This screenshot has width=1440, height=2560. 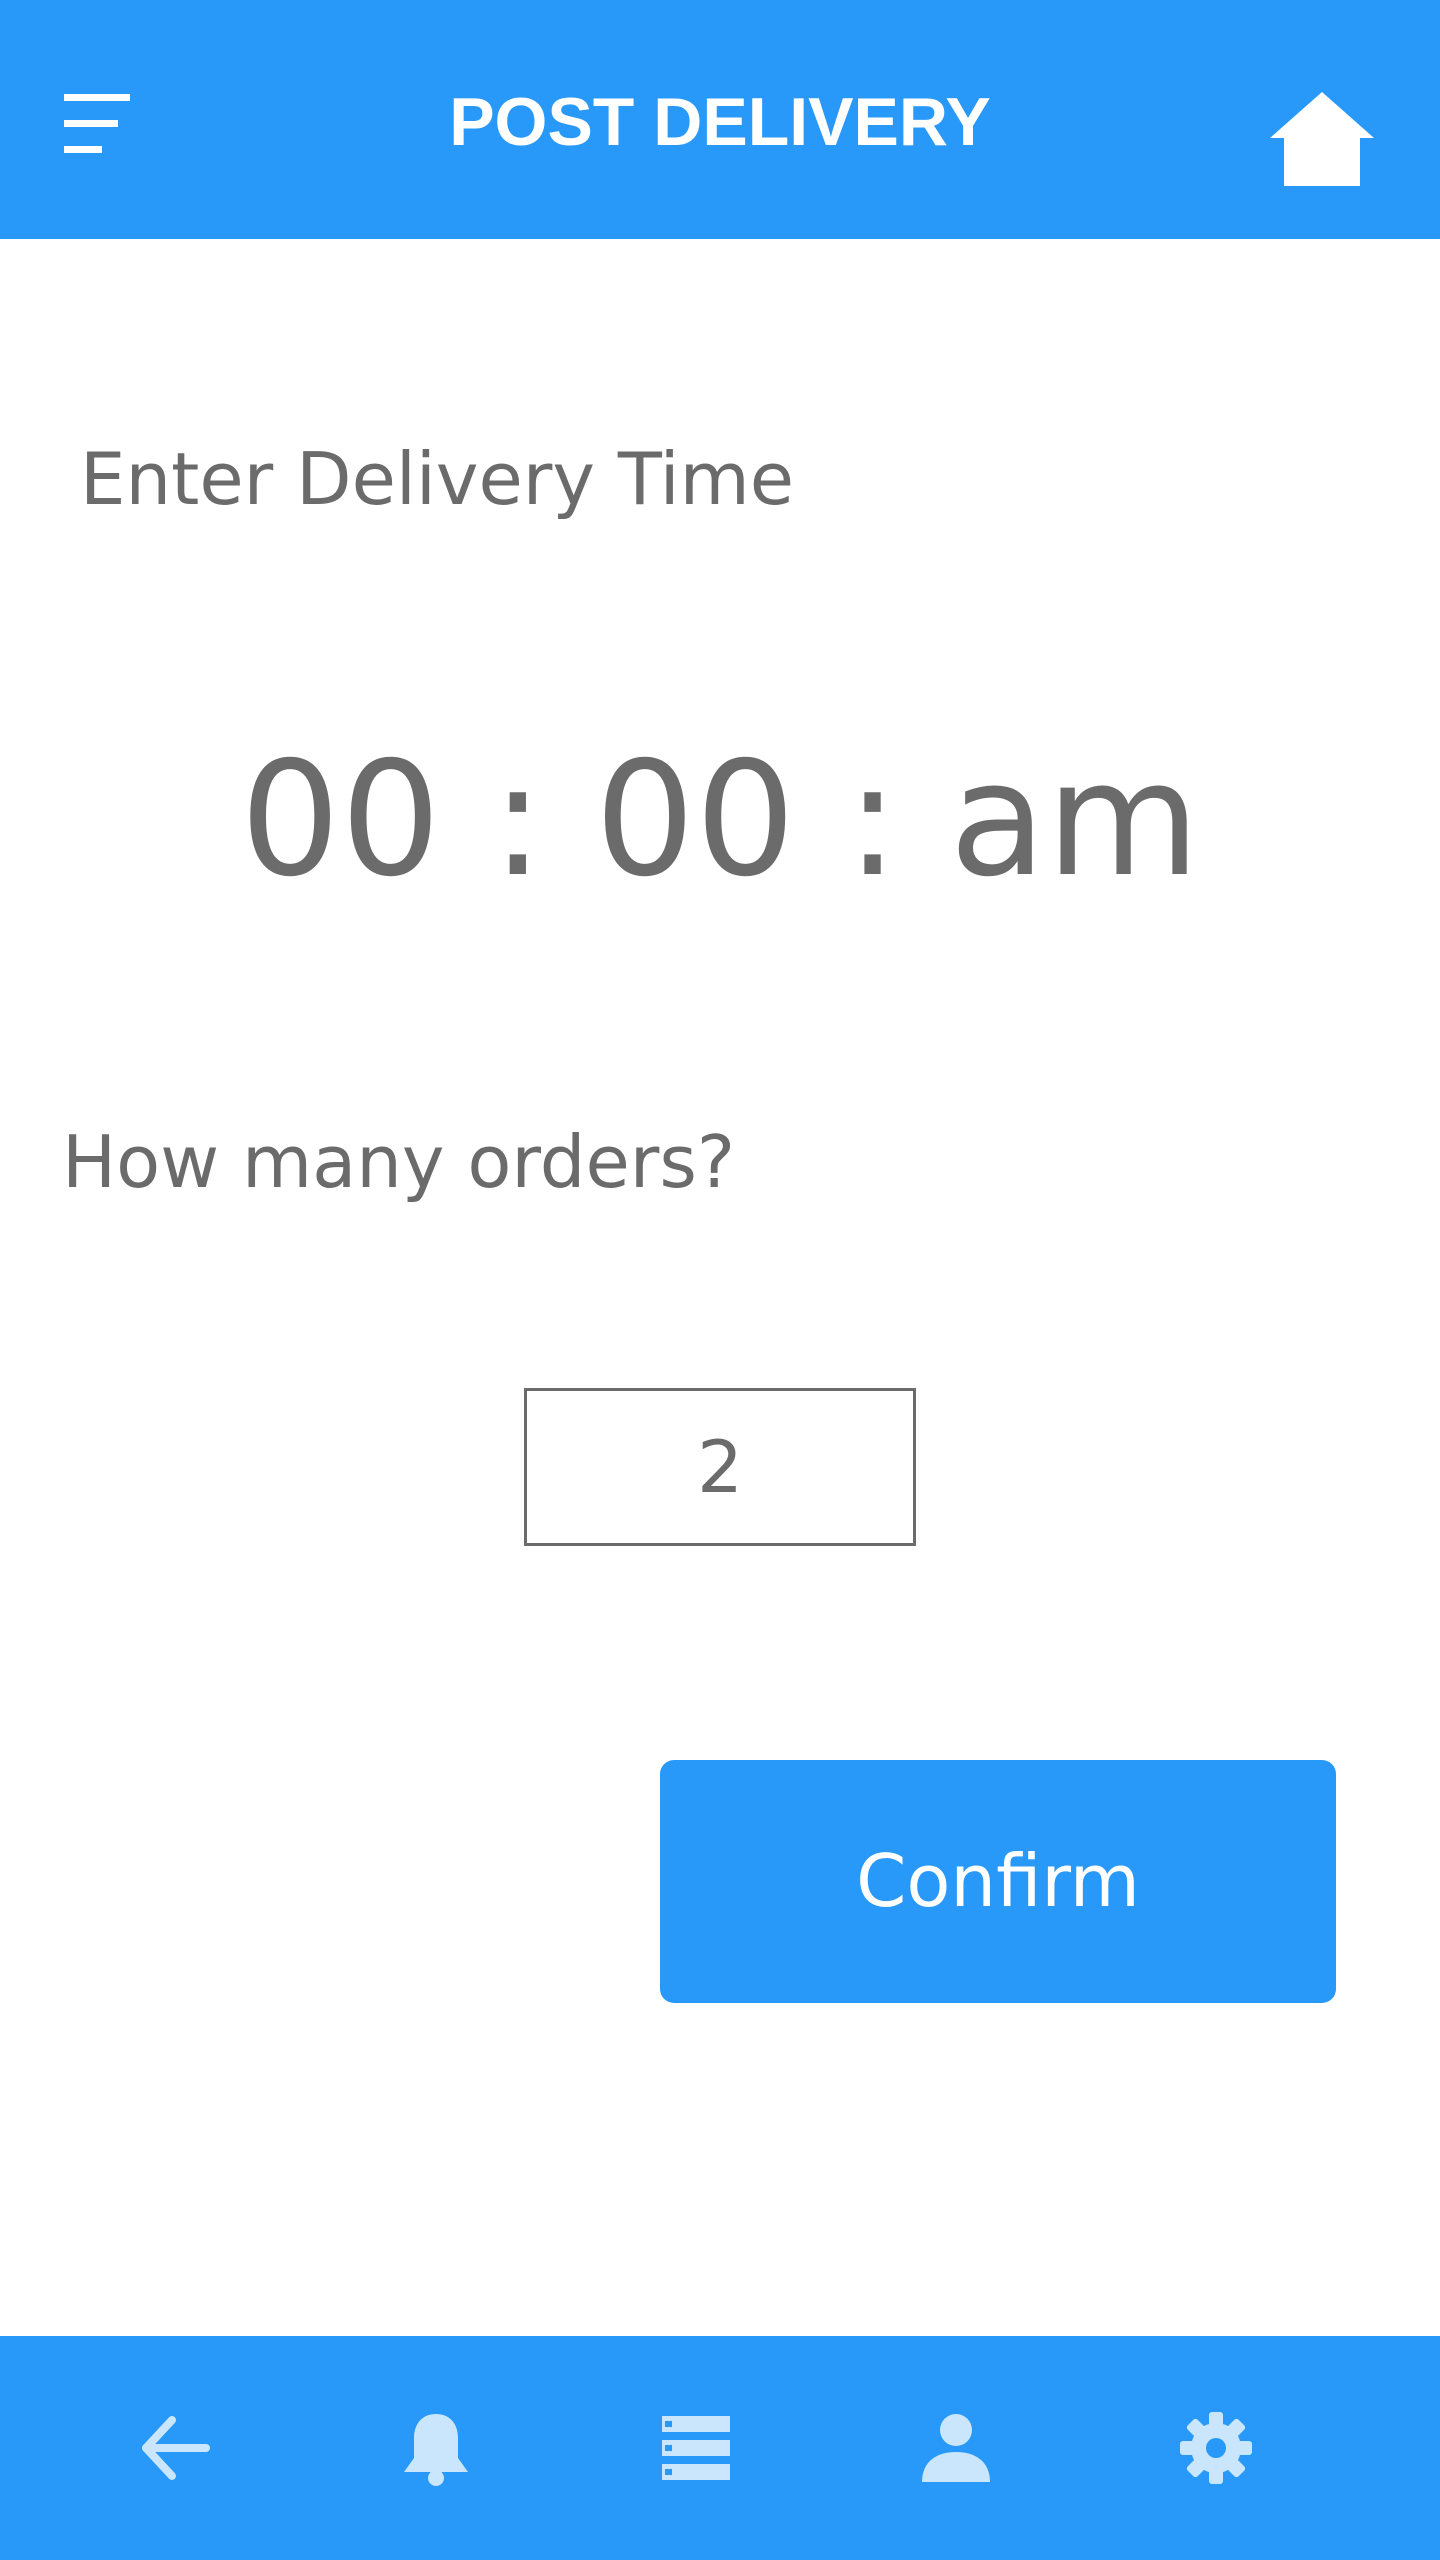 I want to click on nav-back-button, so click(x=176, y=2448).